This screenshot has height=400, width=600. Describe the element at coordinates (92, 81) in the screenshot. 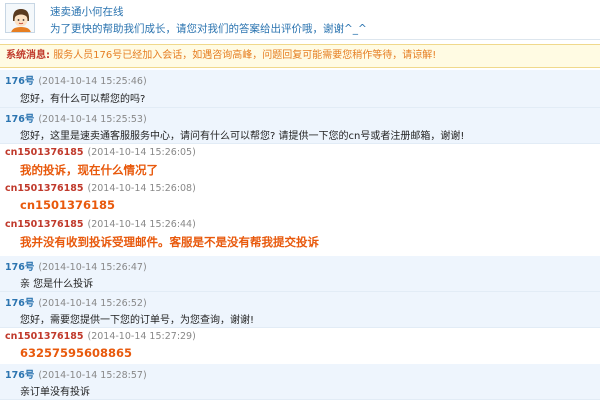

I see `message-time: (2014-10-14 15:25:46)` at that location.